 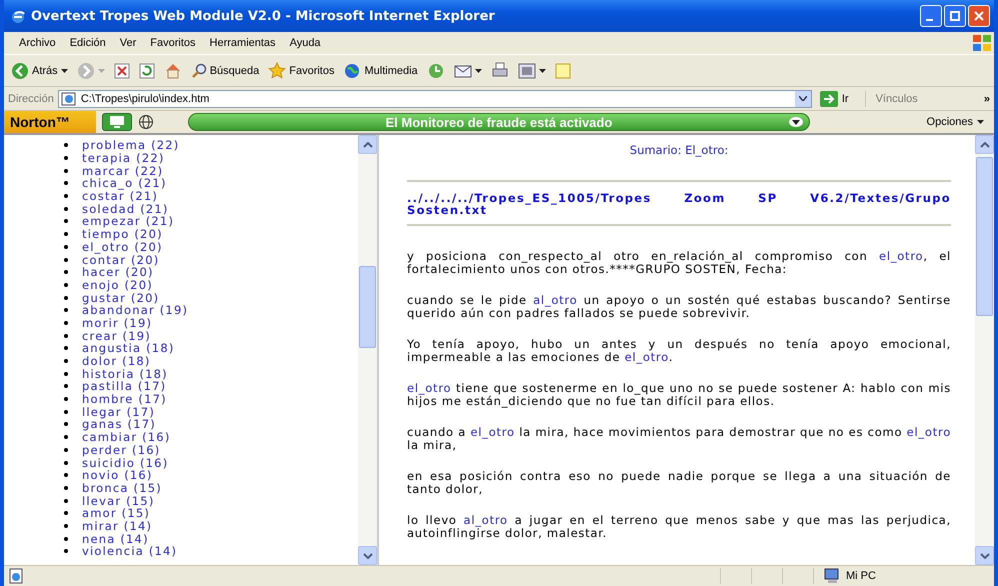 What do you see at coordinates (128, 348) in the screenshot?
I see `word-link: angustia (18)` at bounding box center [128, 348].